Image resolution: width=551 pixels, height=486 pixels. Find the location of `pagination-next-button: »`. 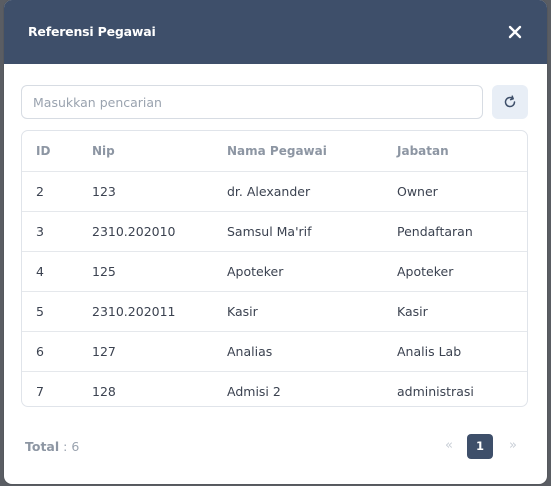

pagination-next-button: » is located at coordinates (513, 445).